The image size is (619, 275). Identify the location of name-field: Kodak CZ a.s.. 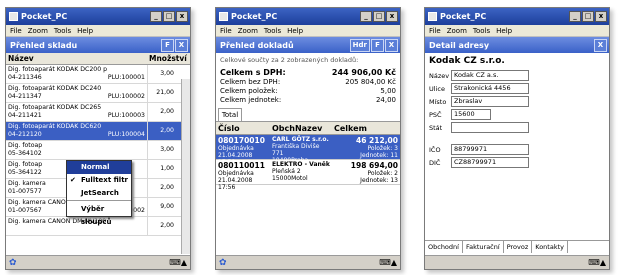
(490, 75).